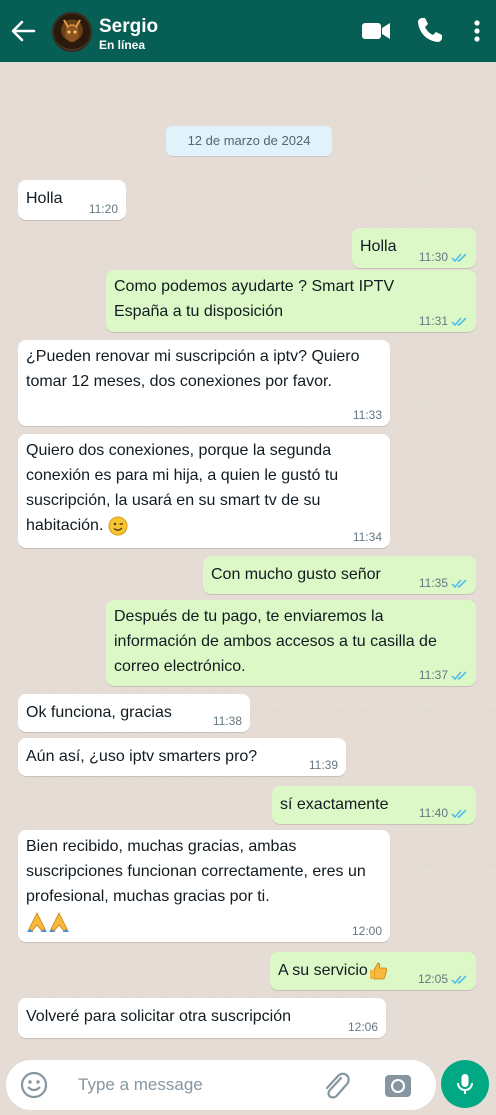 The width and height of the screenshot is (496, 1115). Describe the element at coordinates (159, 1016) in the screenshot. I see `message-text: Volveré para solicitar otra suscripción` at that location.